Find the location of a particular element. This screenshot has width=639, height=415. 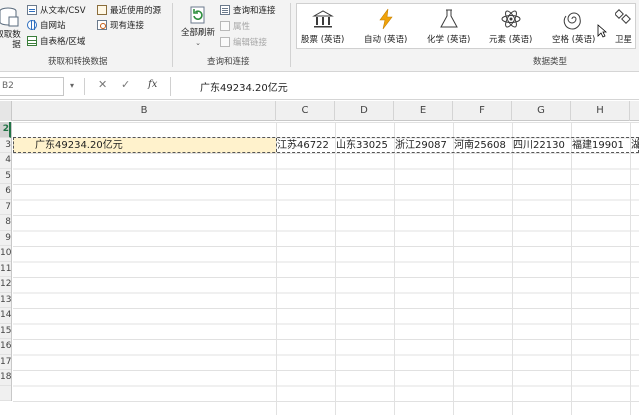

row-header: 15 is located at coordinates (5, 331).